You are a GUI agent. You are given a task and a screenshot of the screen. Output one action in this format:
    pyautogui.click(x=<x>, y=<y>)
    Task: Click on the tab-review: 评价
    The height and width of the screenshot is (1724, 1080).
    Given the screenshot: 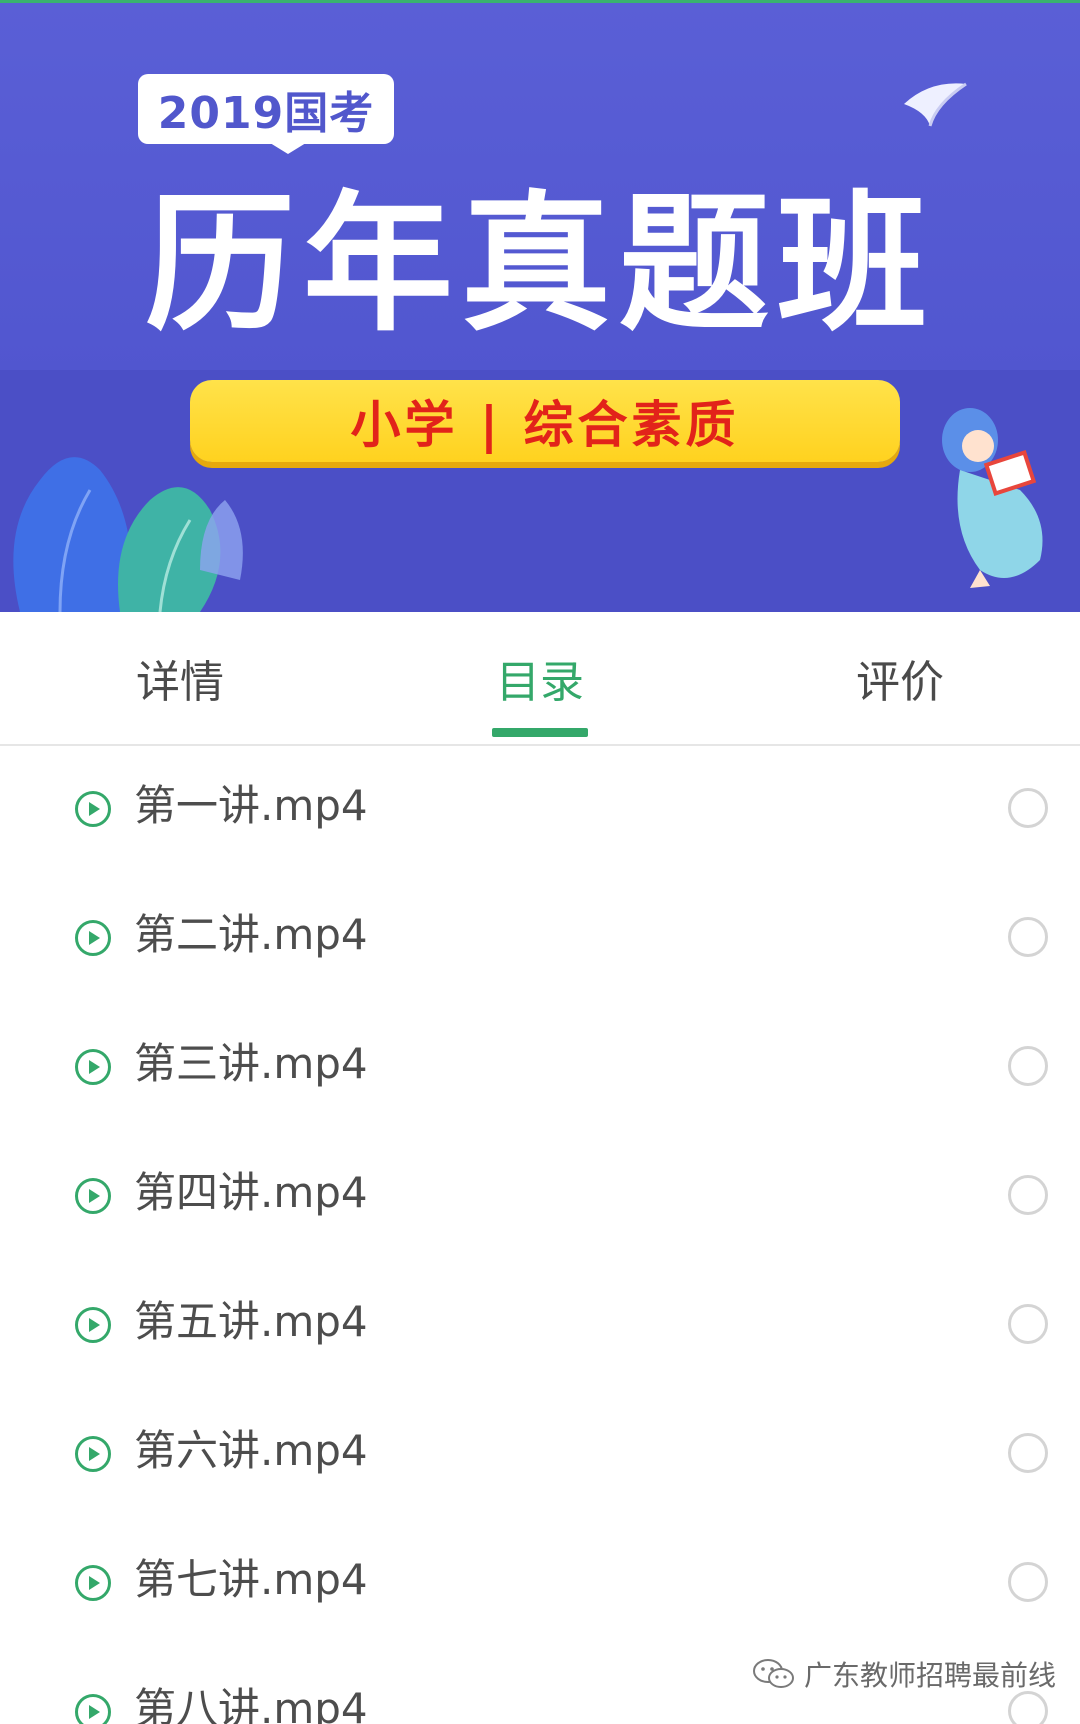 What is the action you would take?
    pyautogui.click(x=900, y=678)
    